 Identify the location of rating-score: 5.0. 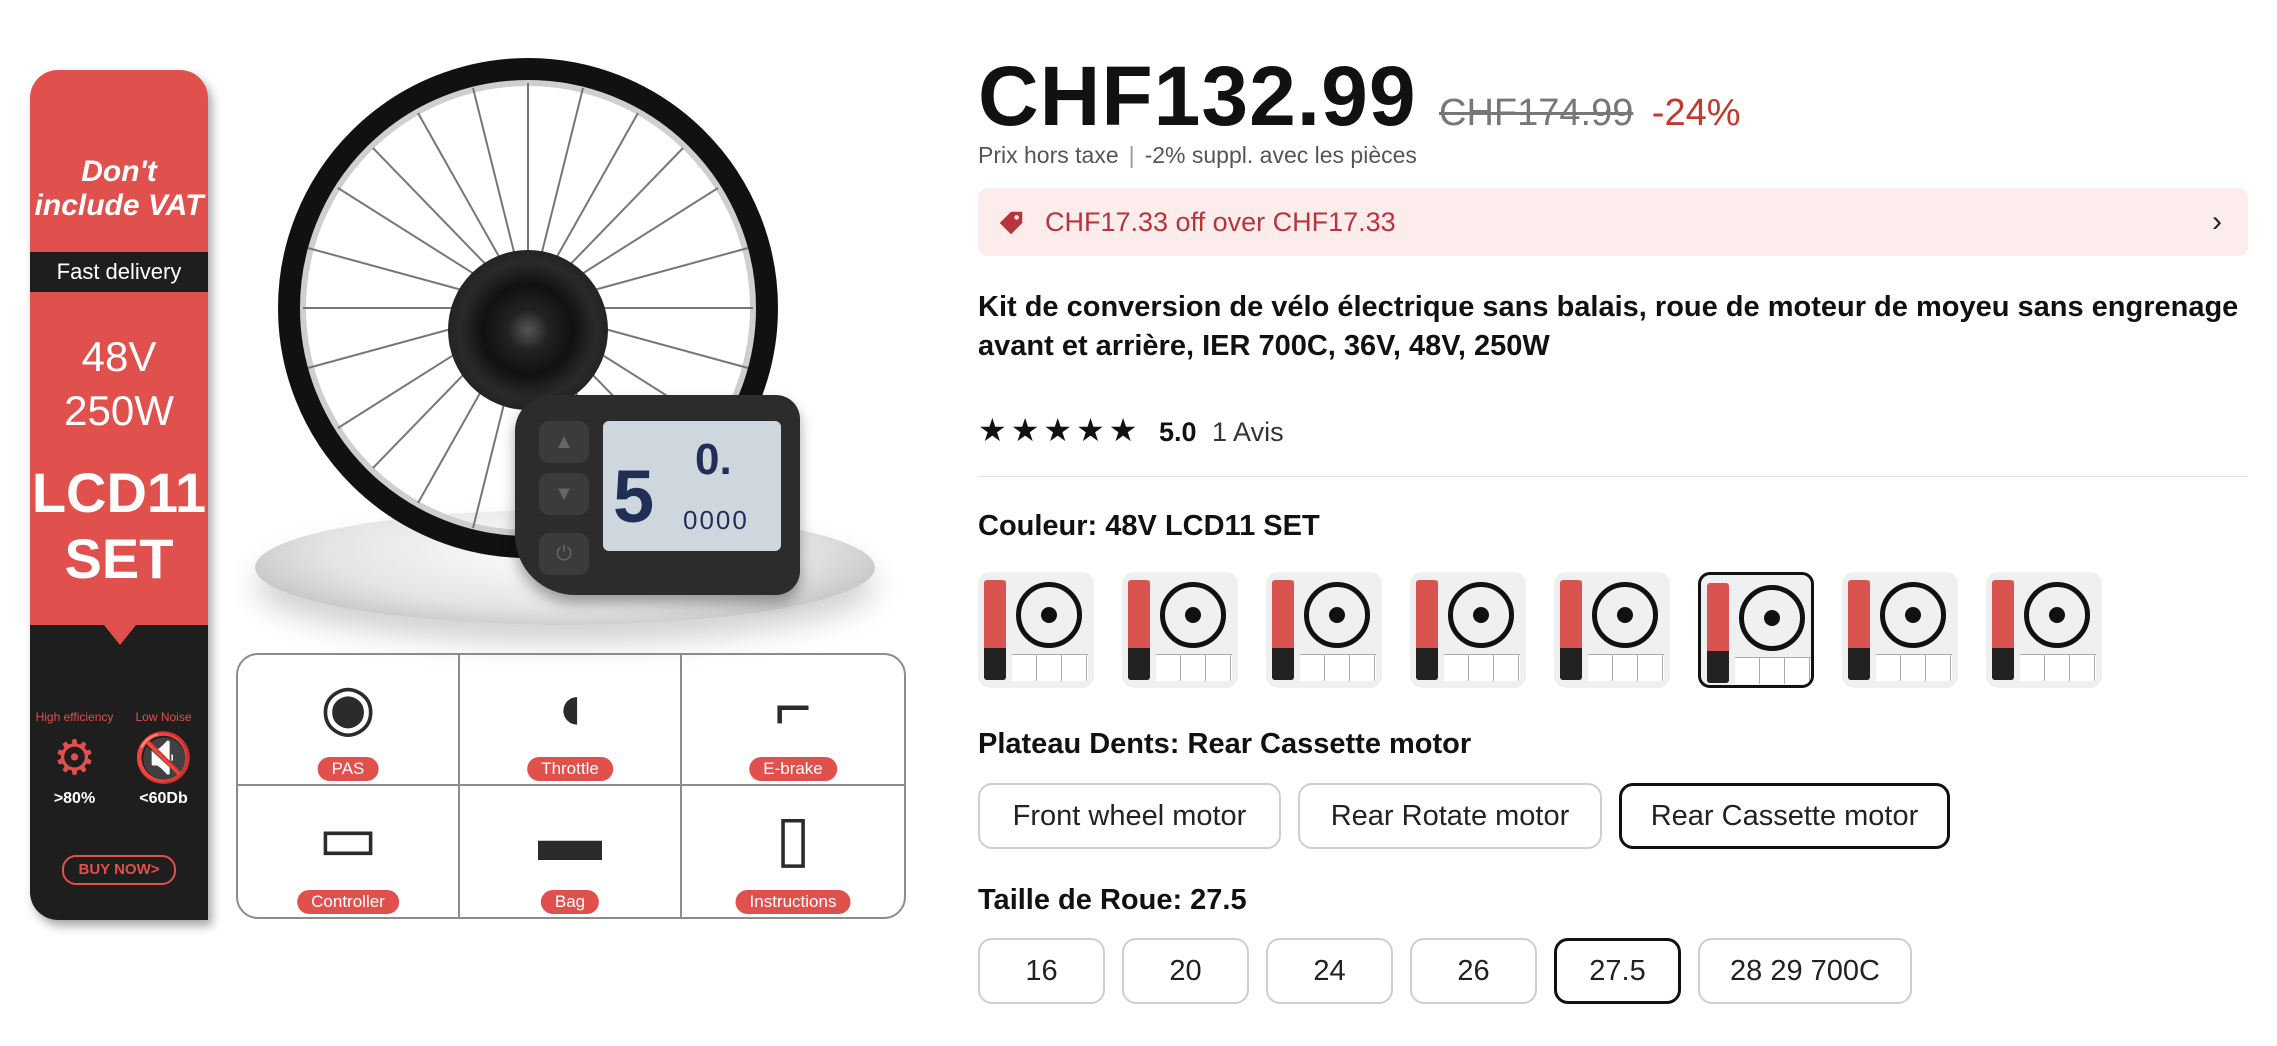
(1177, 432).